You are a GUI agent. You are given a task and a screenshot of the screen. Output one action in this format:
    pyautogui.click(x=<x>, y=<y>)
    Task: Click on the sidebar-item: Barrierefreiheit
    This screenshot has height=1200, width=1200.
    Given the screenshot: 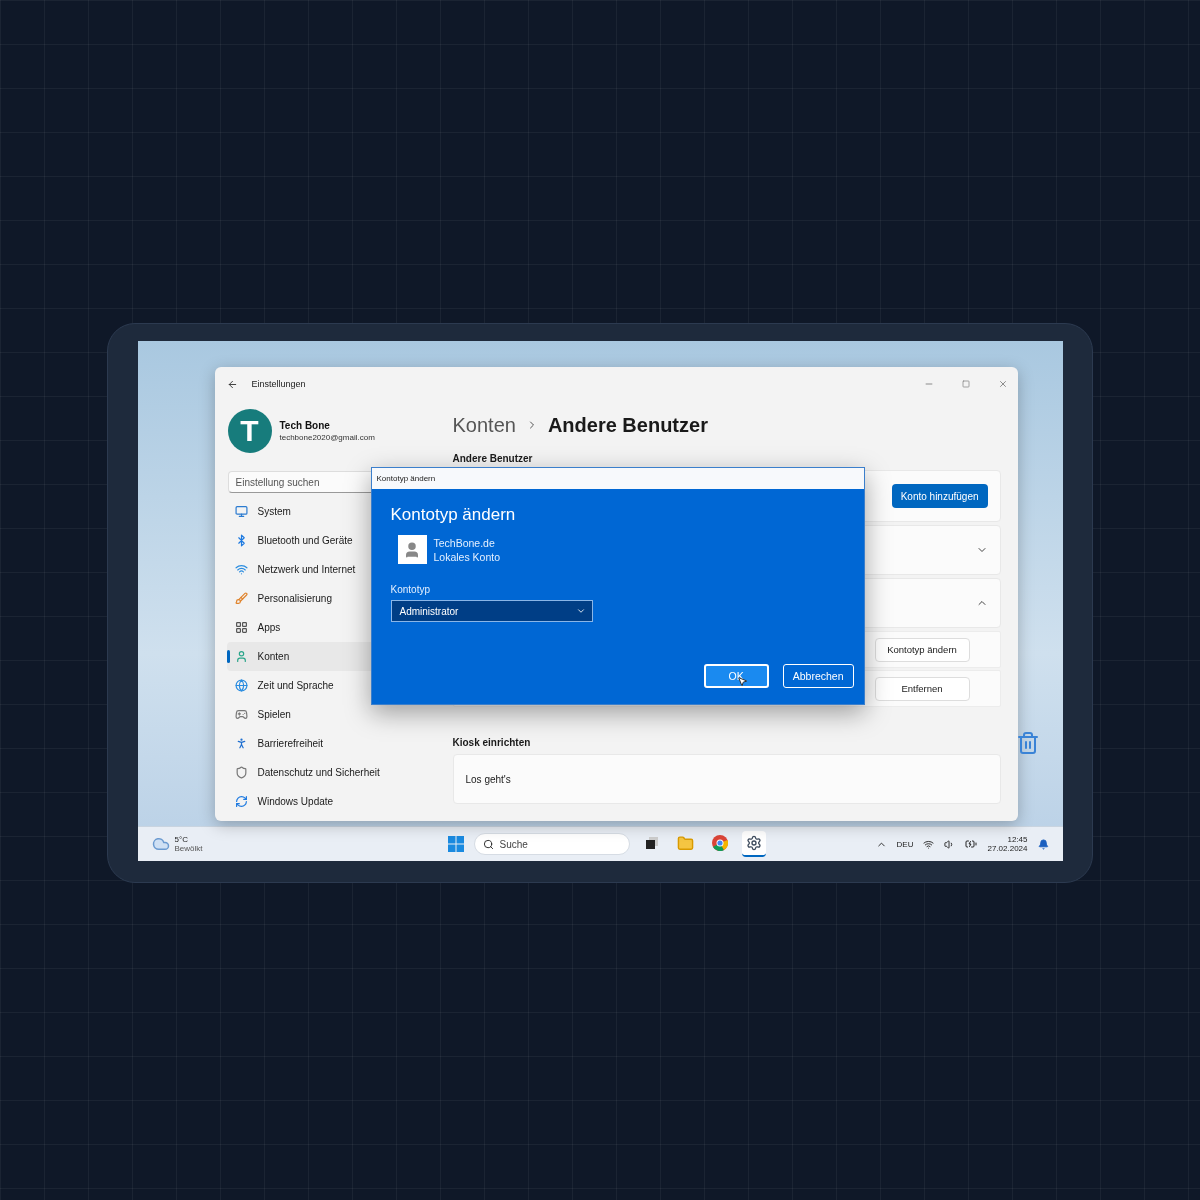 What is the action you would take?
    pyautogui.click(x=324, y=743)
    